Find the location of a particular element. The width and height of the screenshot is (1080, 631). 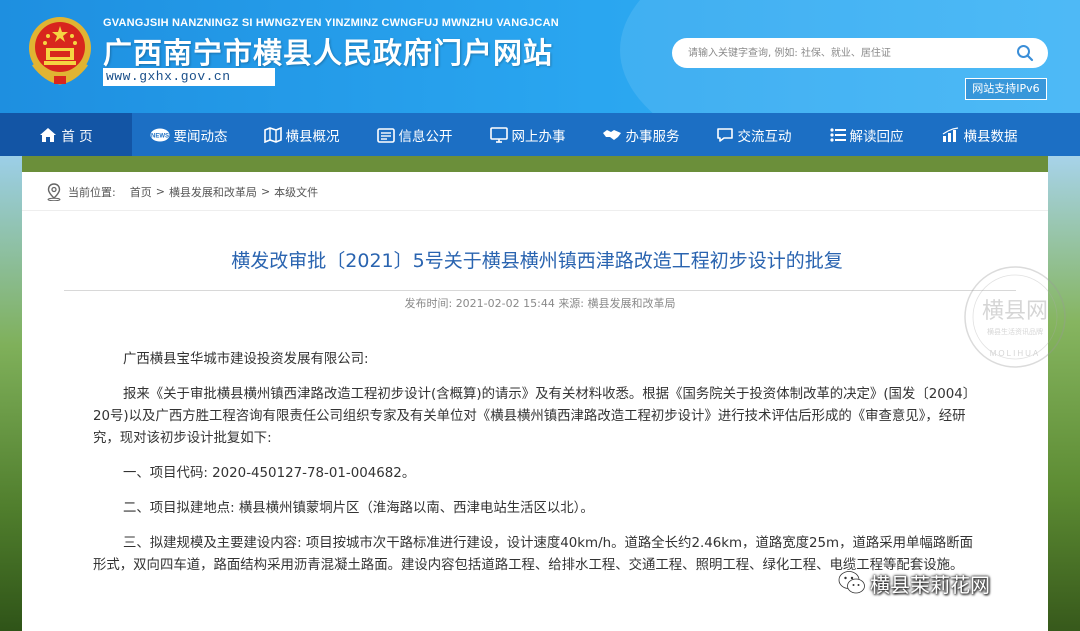

seal-subtext: 横县生活资讯品牌 is located at coordinates (1015, 331).